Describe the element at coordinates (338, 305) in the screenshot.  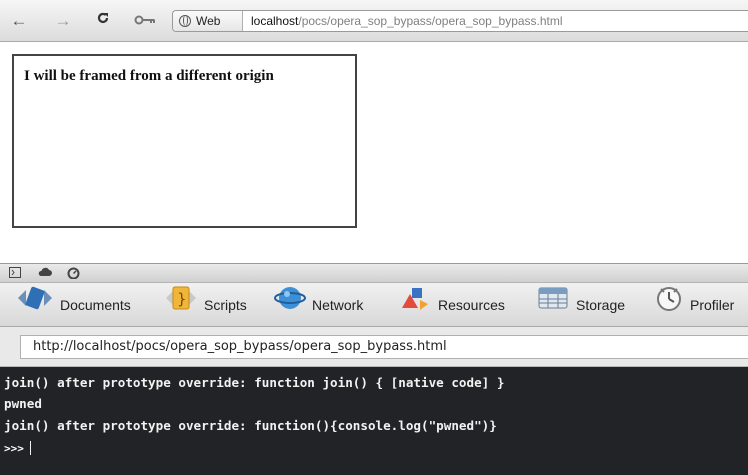
I see `tab-network-label: Network` at that location.